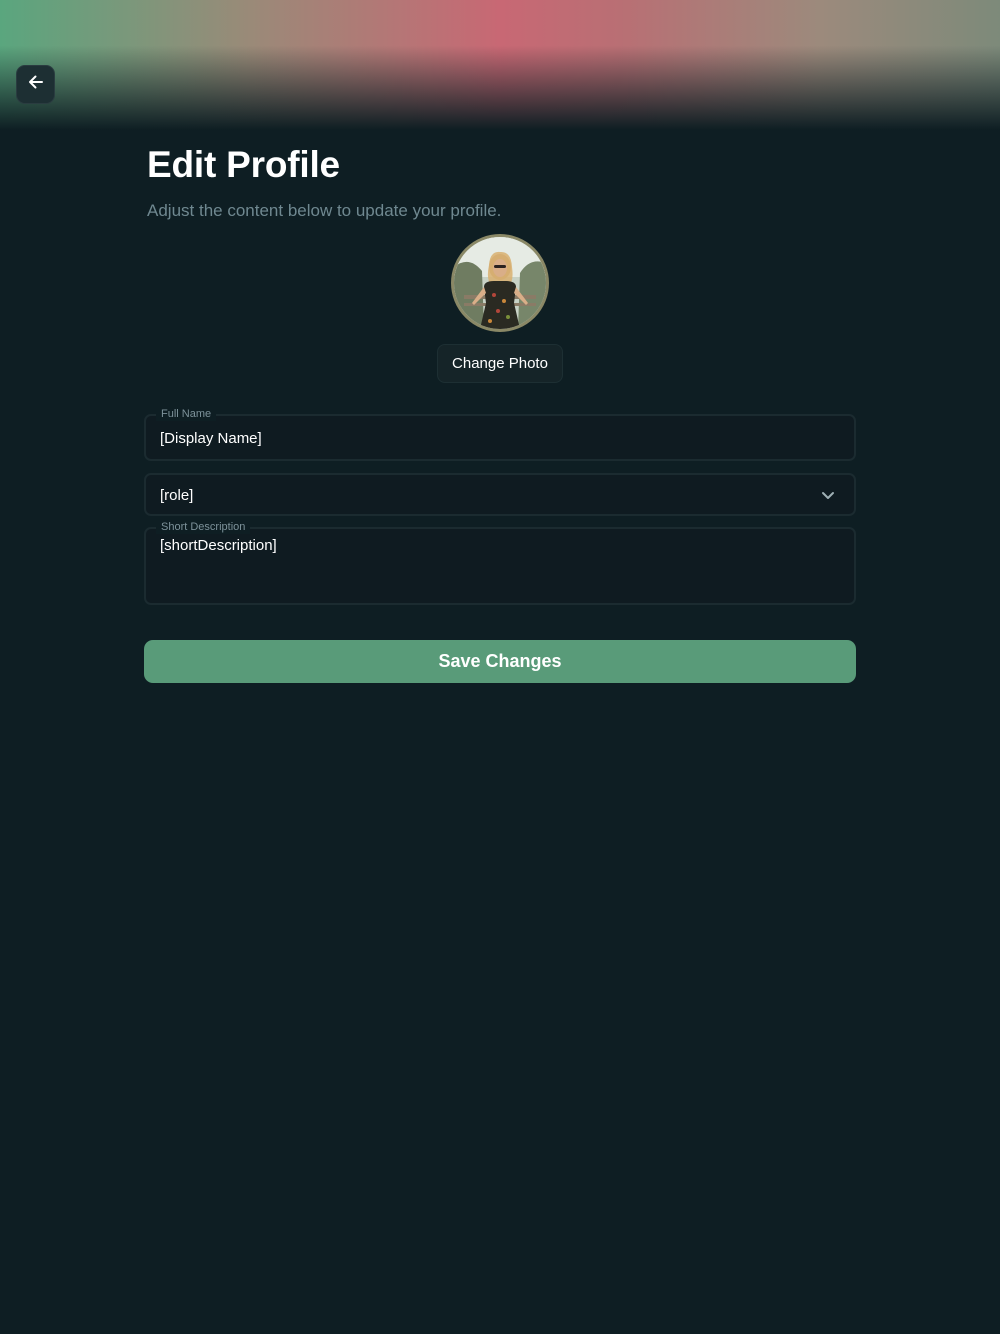 This screenshot has width=1000, height=1334. What do you see at coordinates (177, 495) in the screenshot?
I see `role-value: [role]` at bounding box center [177, 495].